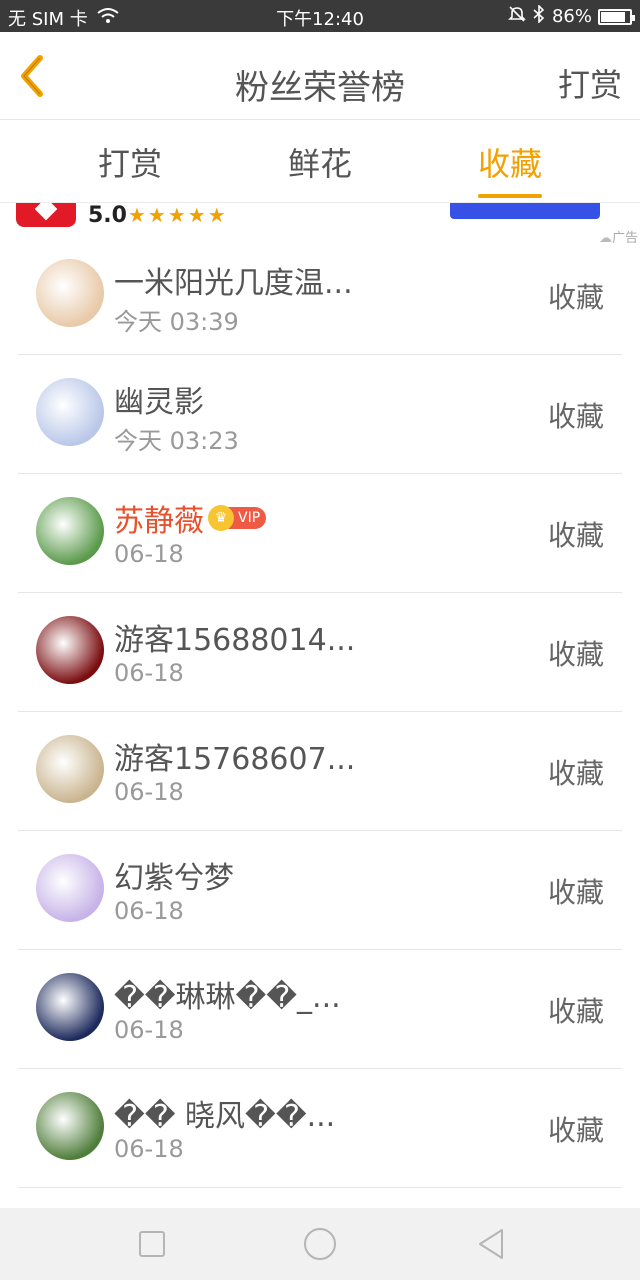 This screenshot has height=1280, width=640. Describe the element at coordinates (539, 16) in the screenshot. I see `bluetooth-icon` at that location.